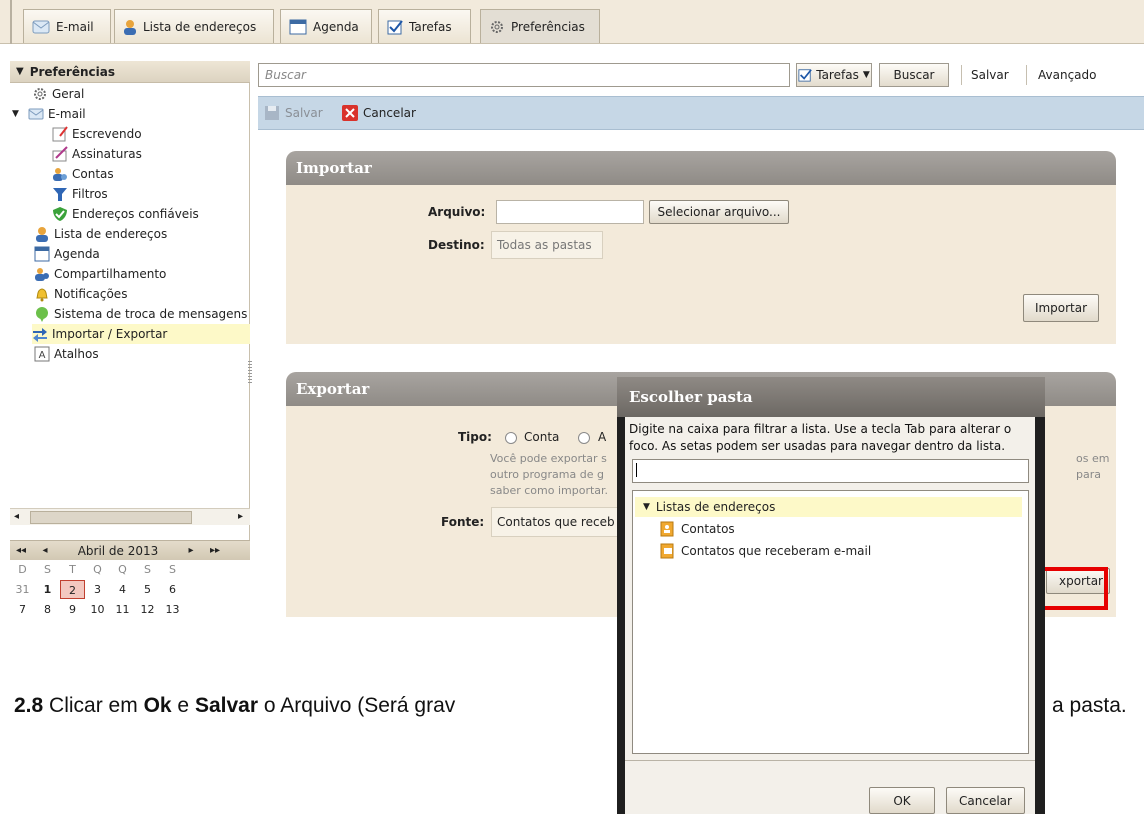 The height and width of the screenshot is (814, 1144). Describe the element at coordinates (110, 334) in the screenshot. I see `sidebar-item-label: Importar / Exportar` at that location.